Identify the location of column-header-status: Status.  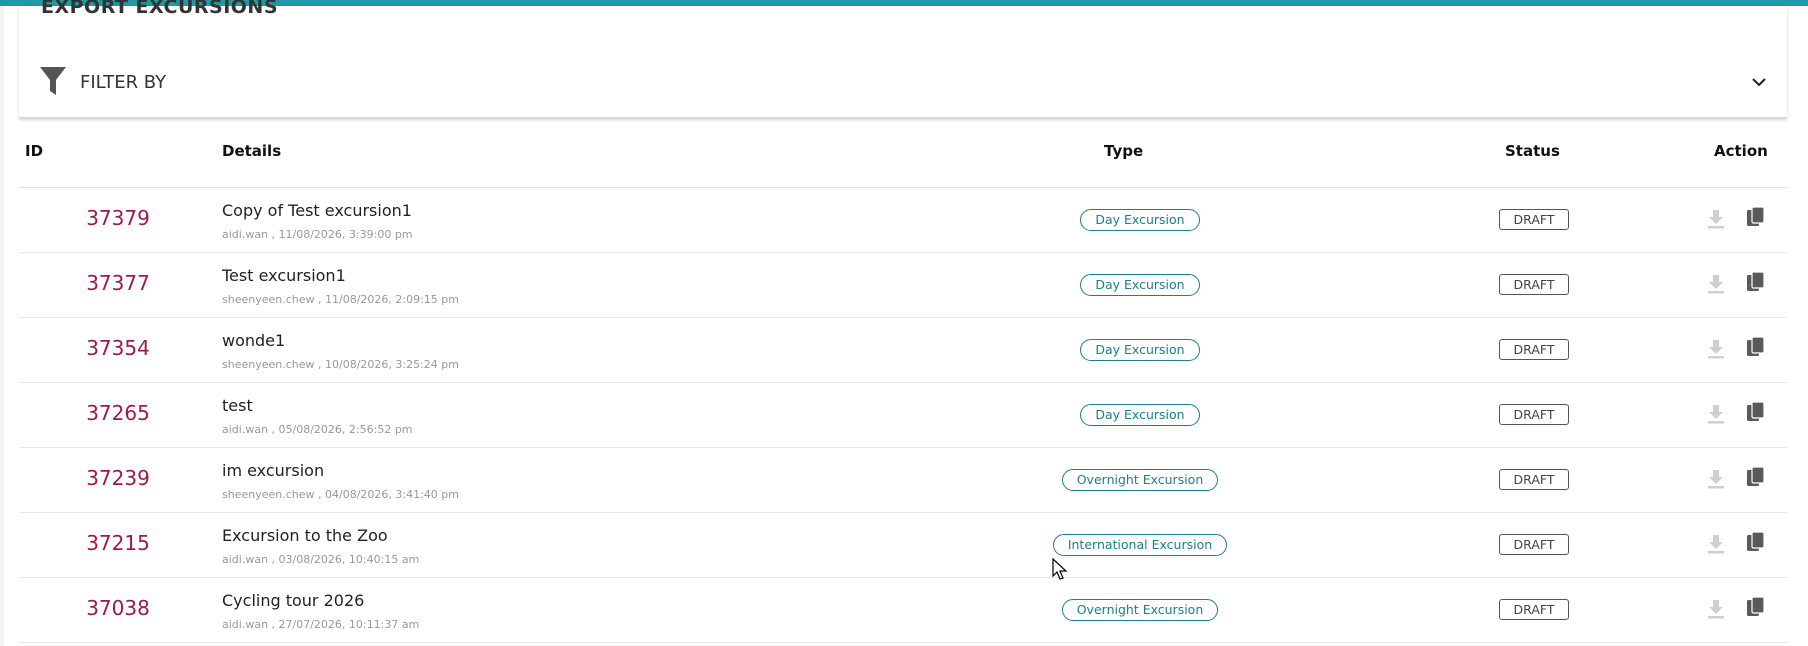
(1532, 151).